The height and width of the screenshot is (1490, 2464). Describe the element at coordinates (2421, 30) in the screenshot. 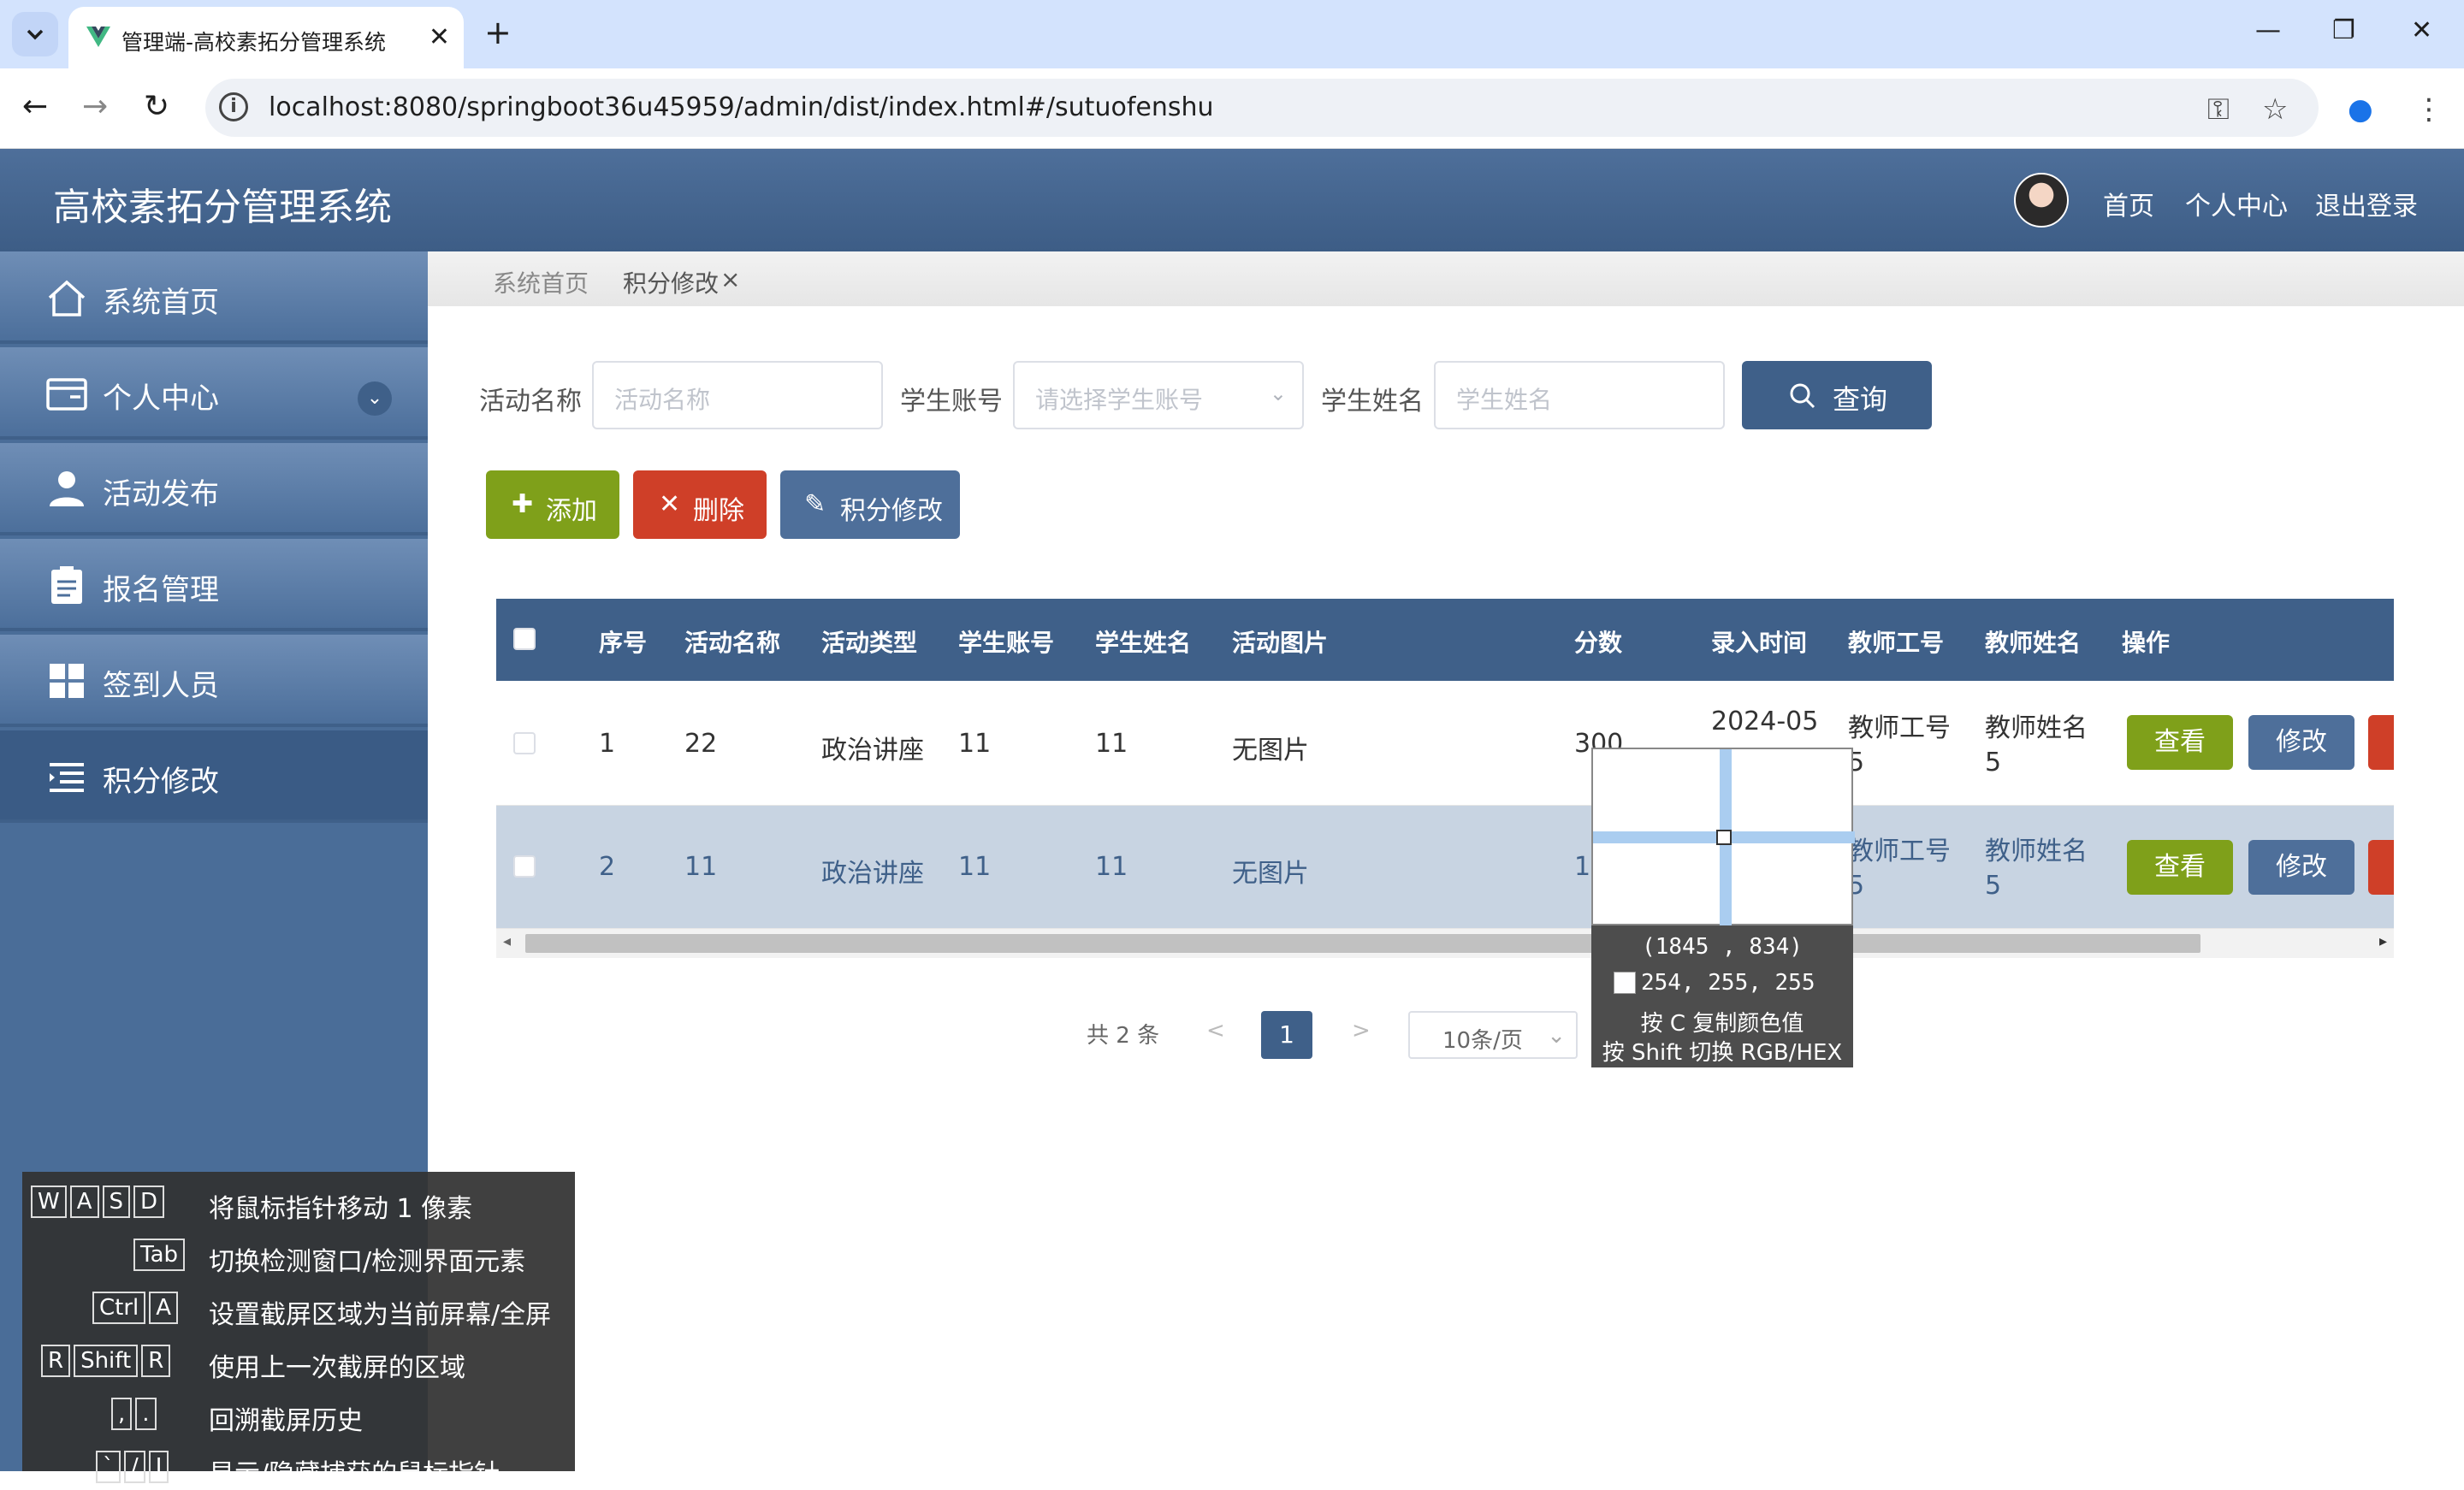

I see `window-close-icon: ✕` at that location.